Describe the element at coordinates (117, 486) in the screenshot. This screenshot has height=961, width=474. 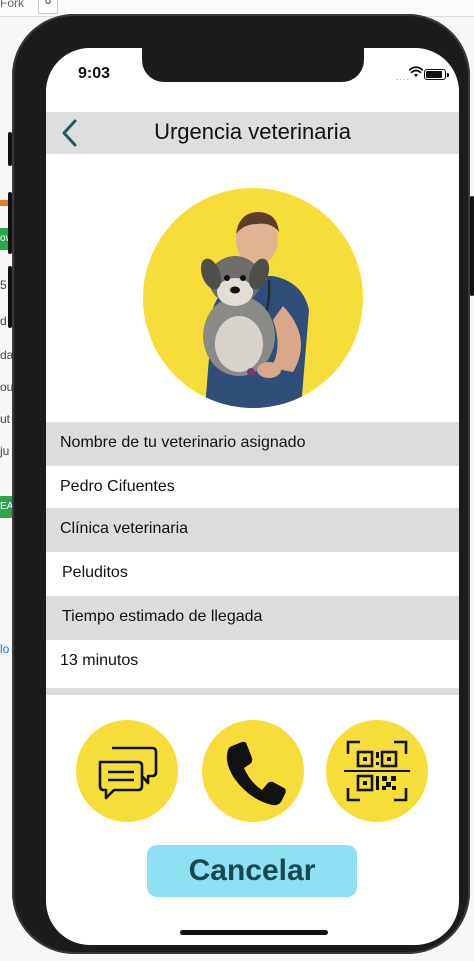
I see `vet-name-value: Pedro Cifuentes` at that location.